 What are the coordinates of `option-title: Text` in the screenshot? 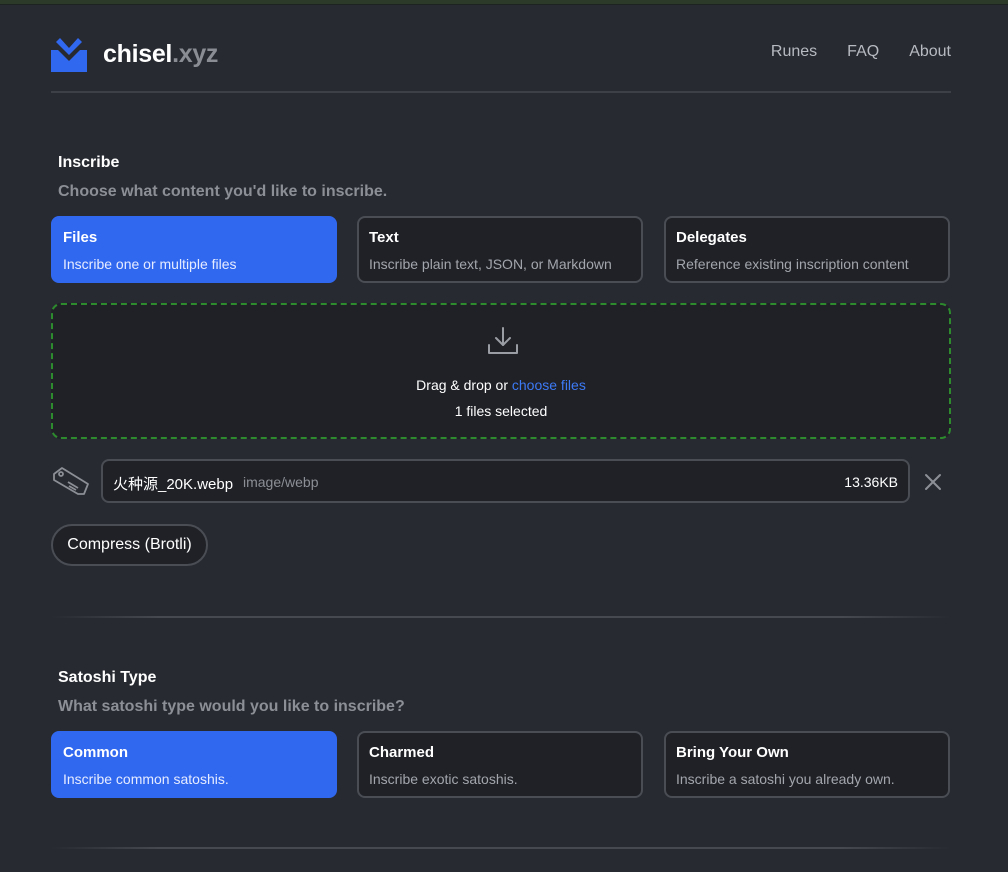 It's located at (384, 237).